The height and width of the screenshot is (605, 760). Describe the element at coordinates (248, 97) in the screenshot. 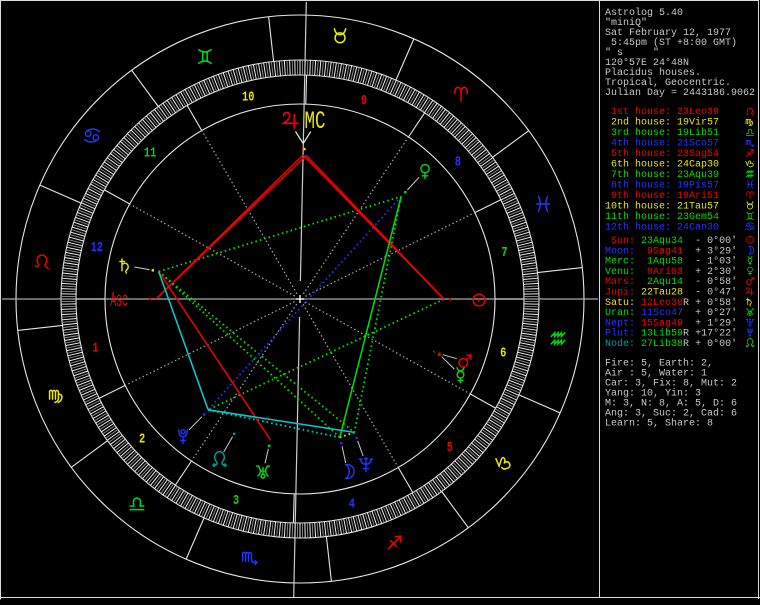

I see `svg-text: 10` at that location.